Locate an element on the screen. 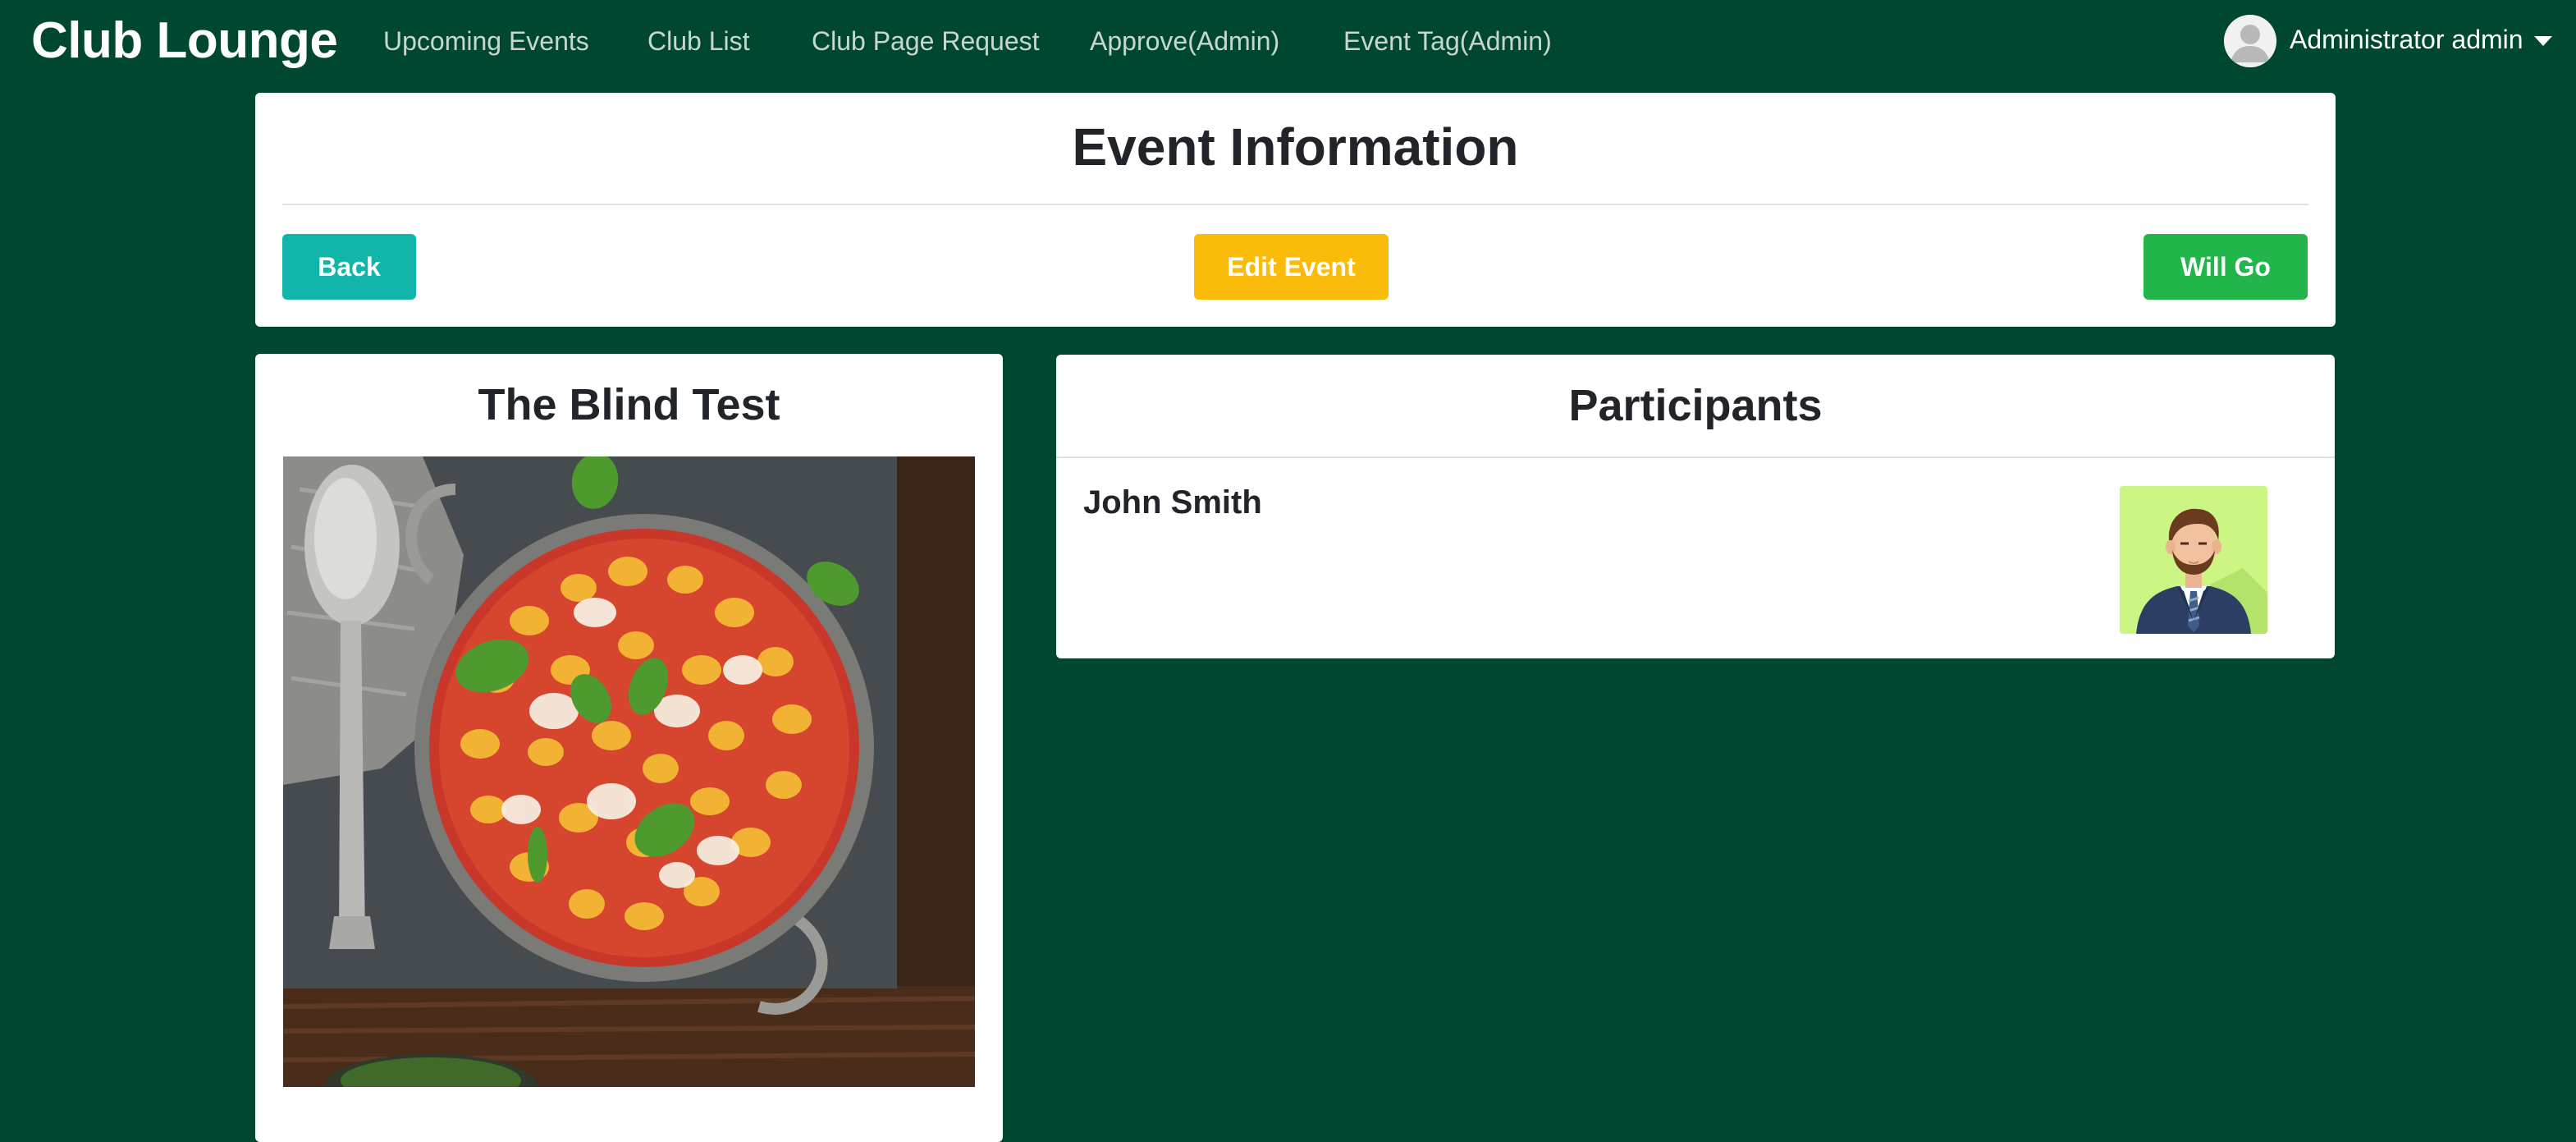 This screenshot has width=2576, height=1142. participant-avatar is located at coordinates (2193, 560).